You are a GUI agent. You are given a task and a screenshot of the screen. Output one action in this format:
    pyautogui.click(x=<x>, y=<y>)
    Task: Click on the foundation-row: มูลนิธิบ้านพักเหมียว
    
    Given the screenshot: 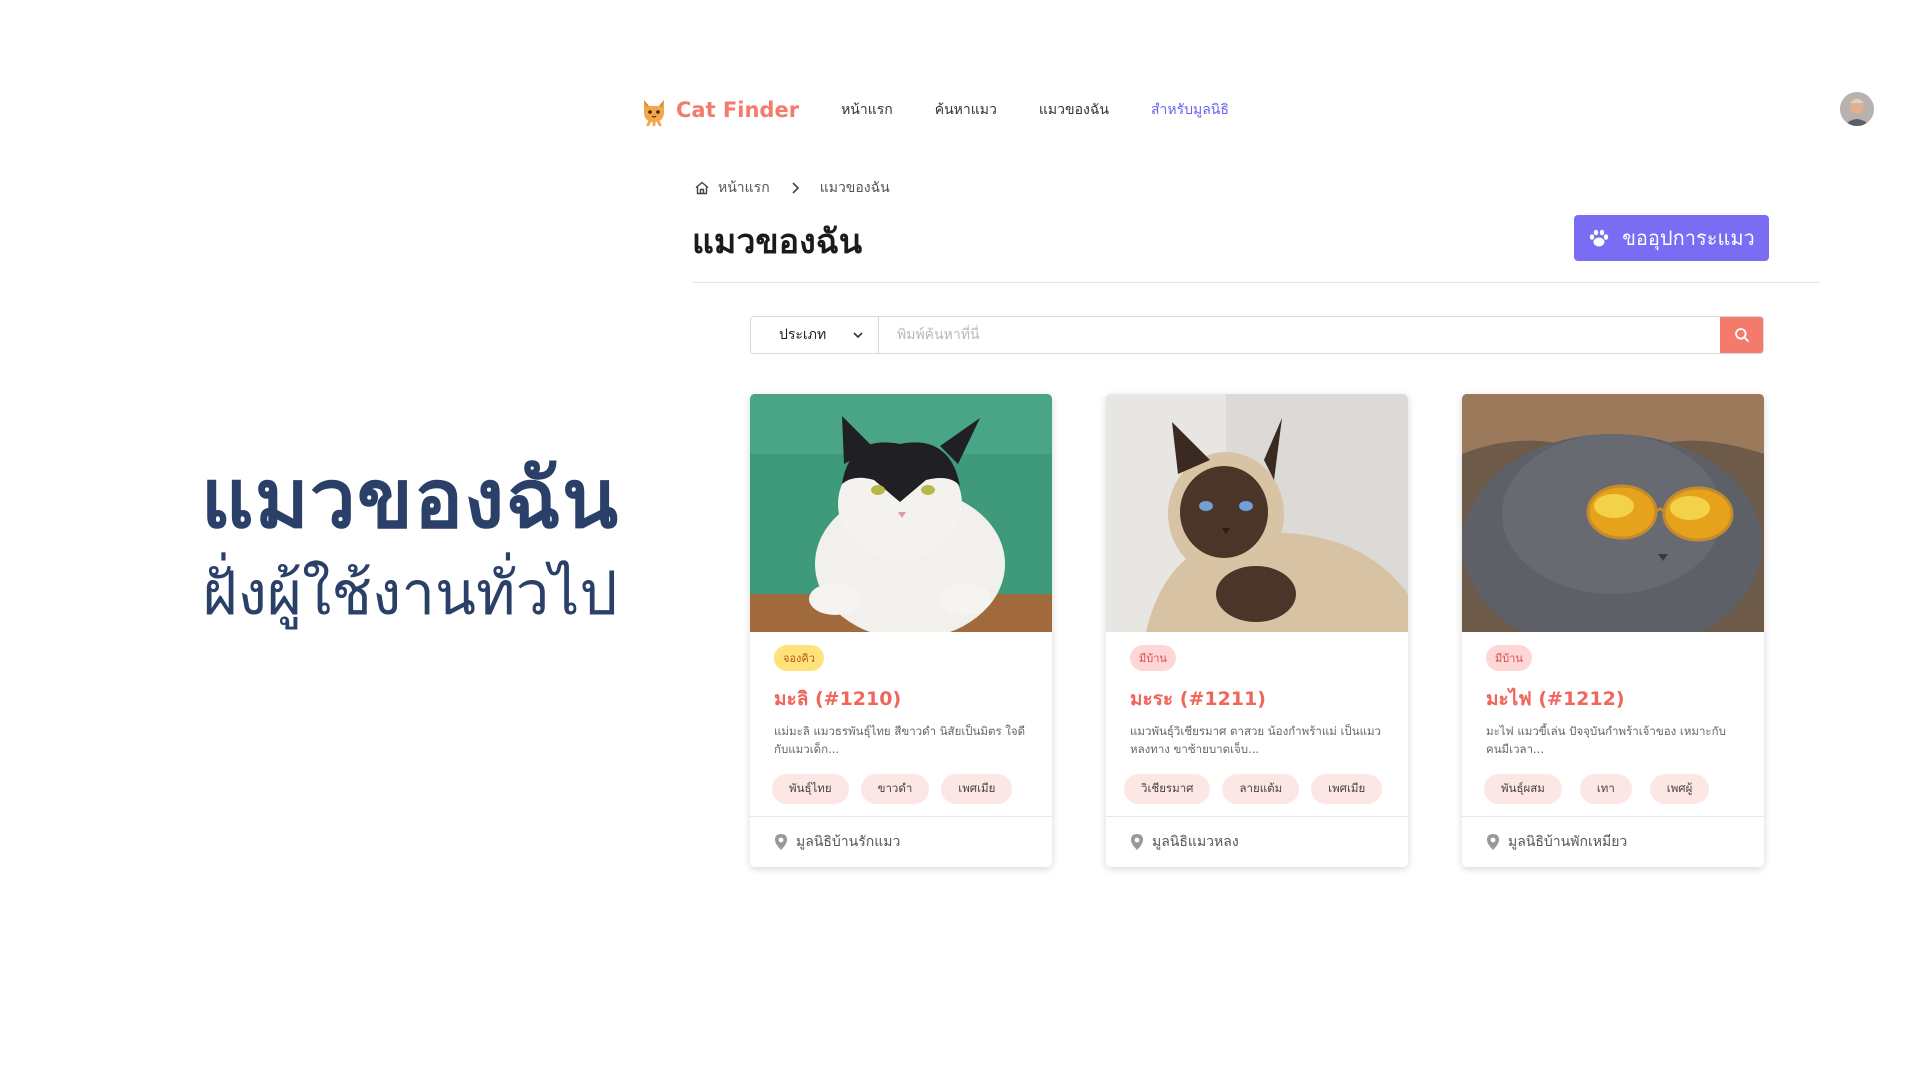 What is the action you would take?
    pyautogui.click(x=1613, y=841)
    